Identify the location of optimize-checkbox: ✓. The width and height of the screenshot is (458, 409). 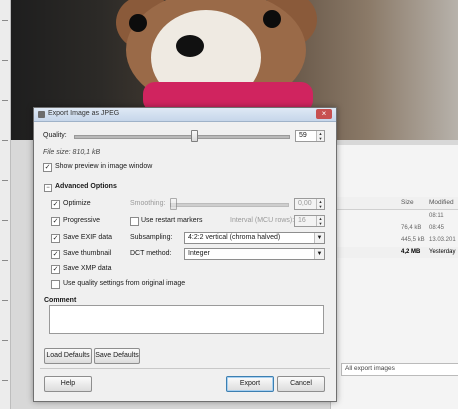
(55, 204).